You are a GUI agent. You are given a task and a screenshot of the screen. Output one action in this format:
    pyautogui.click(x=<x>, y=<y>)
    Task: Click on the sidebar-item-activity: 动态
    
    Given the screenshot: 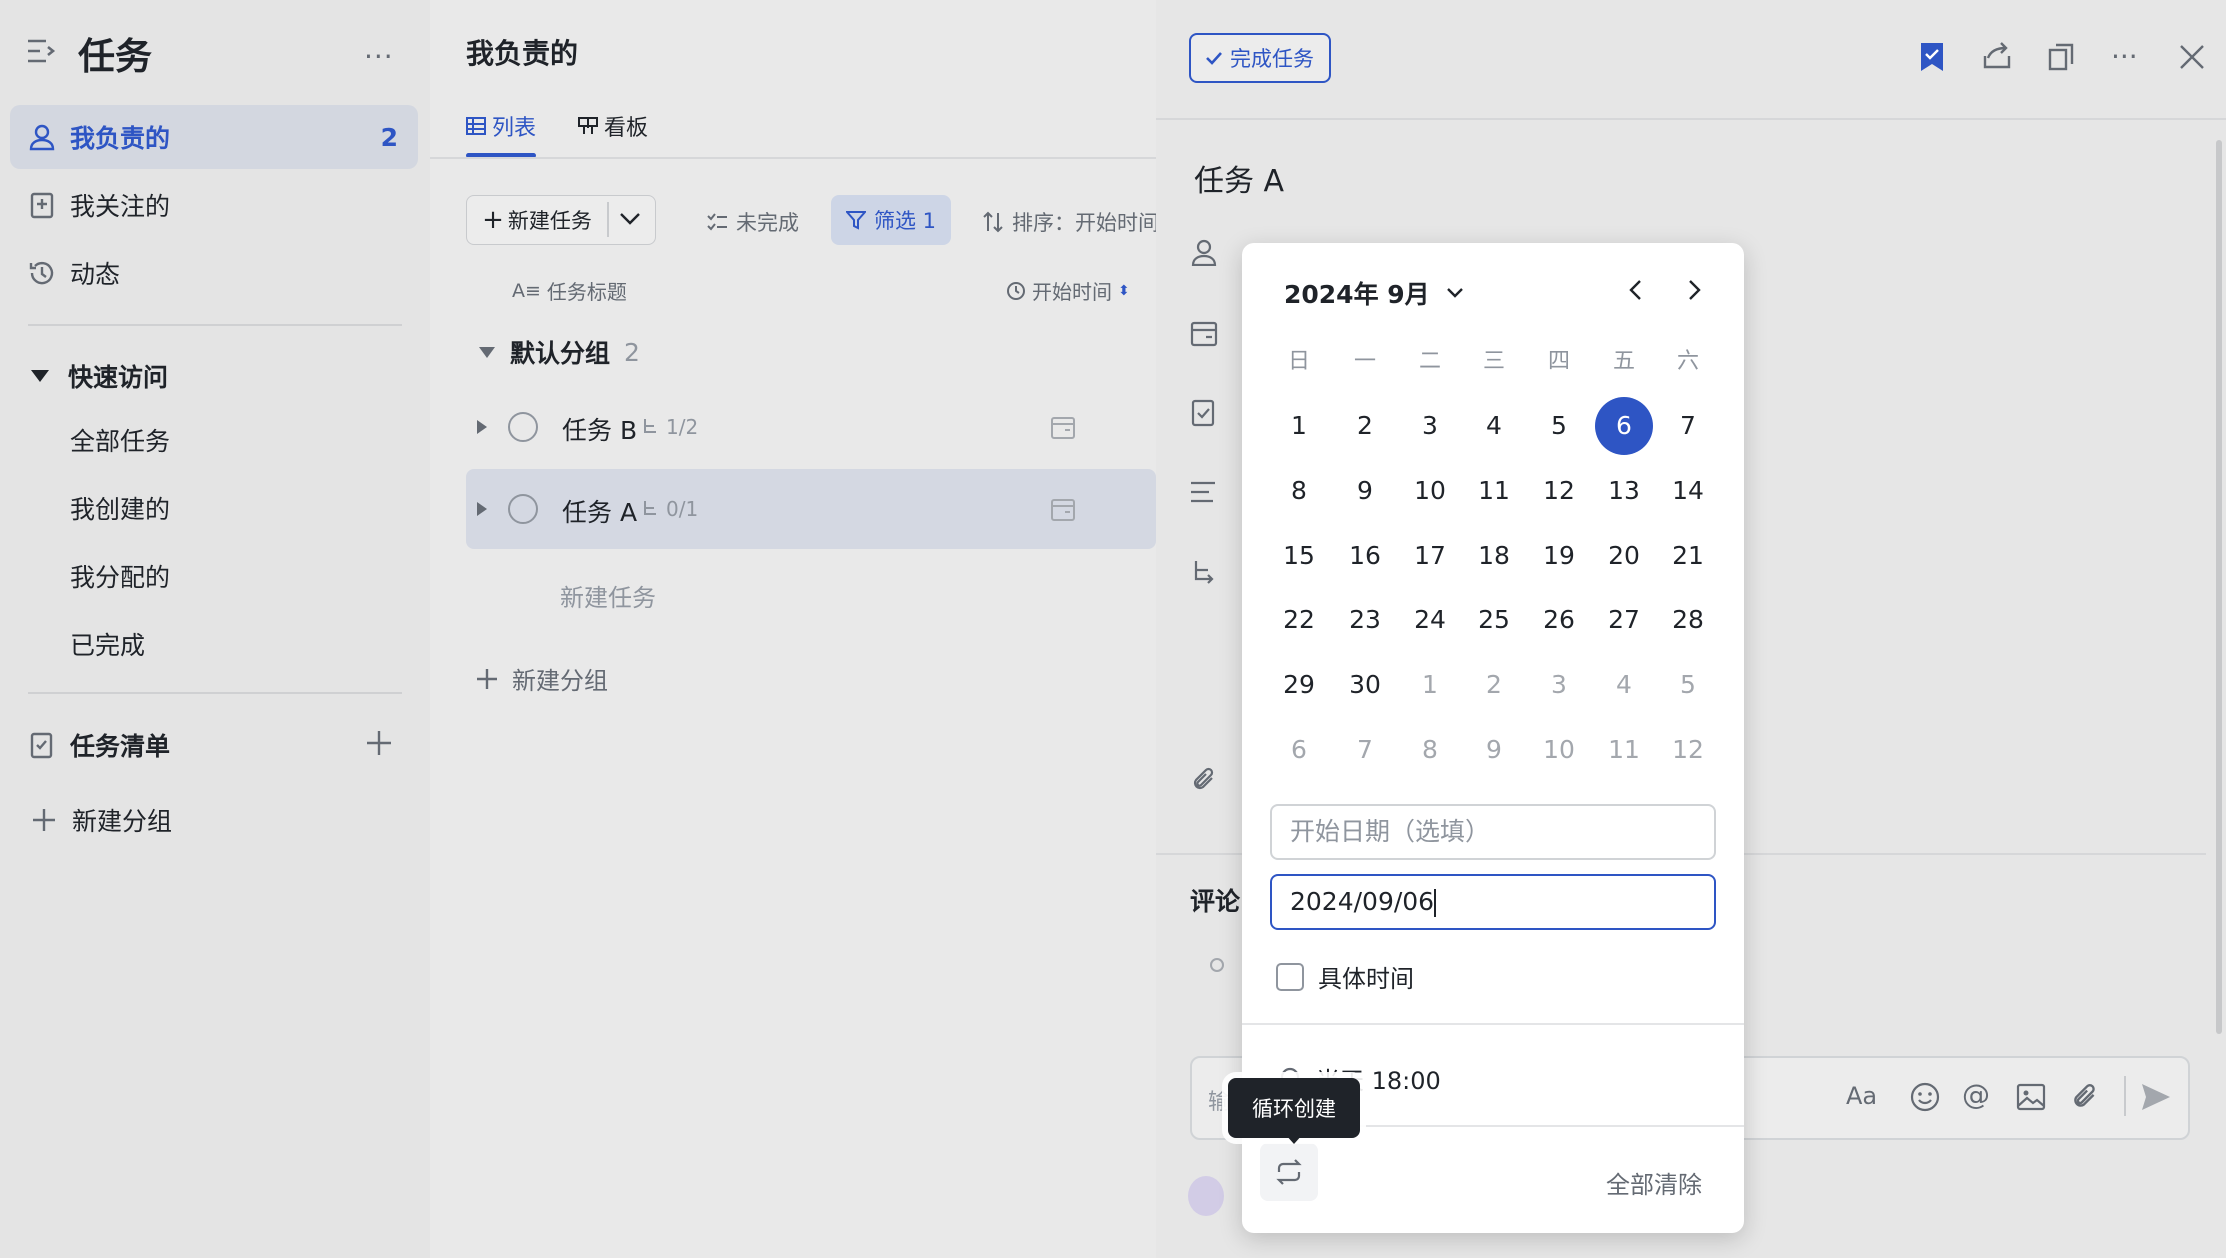 What is the action you would take?
    pyautogui.click(x=214, y=273)
    